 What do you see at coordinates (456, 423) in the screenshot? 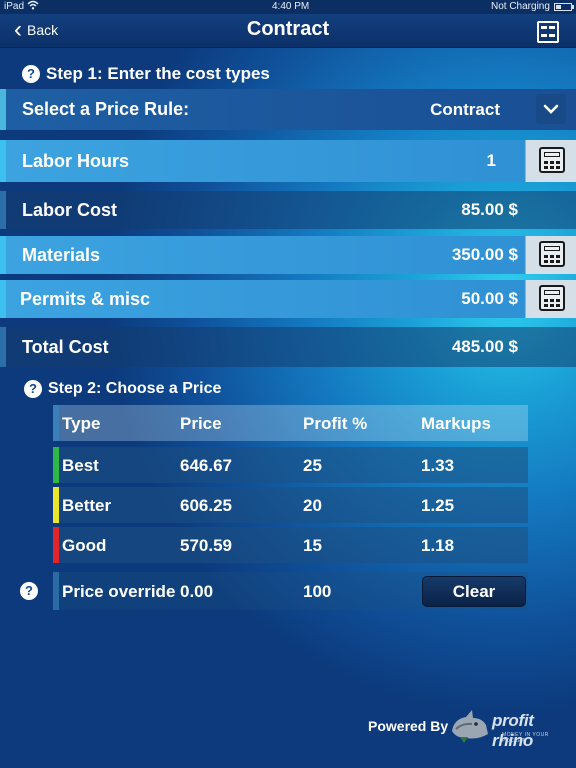
I see `column-header-markups: Markups` at bounding box center [456, 423].